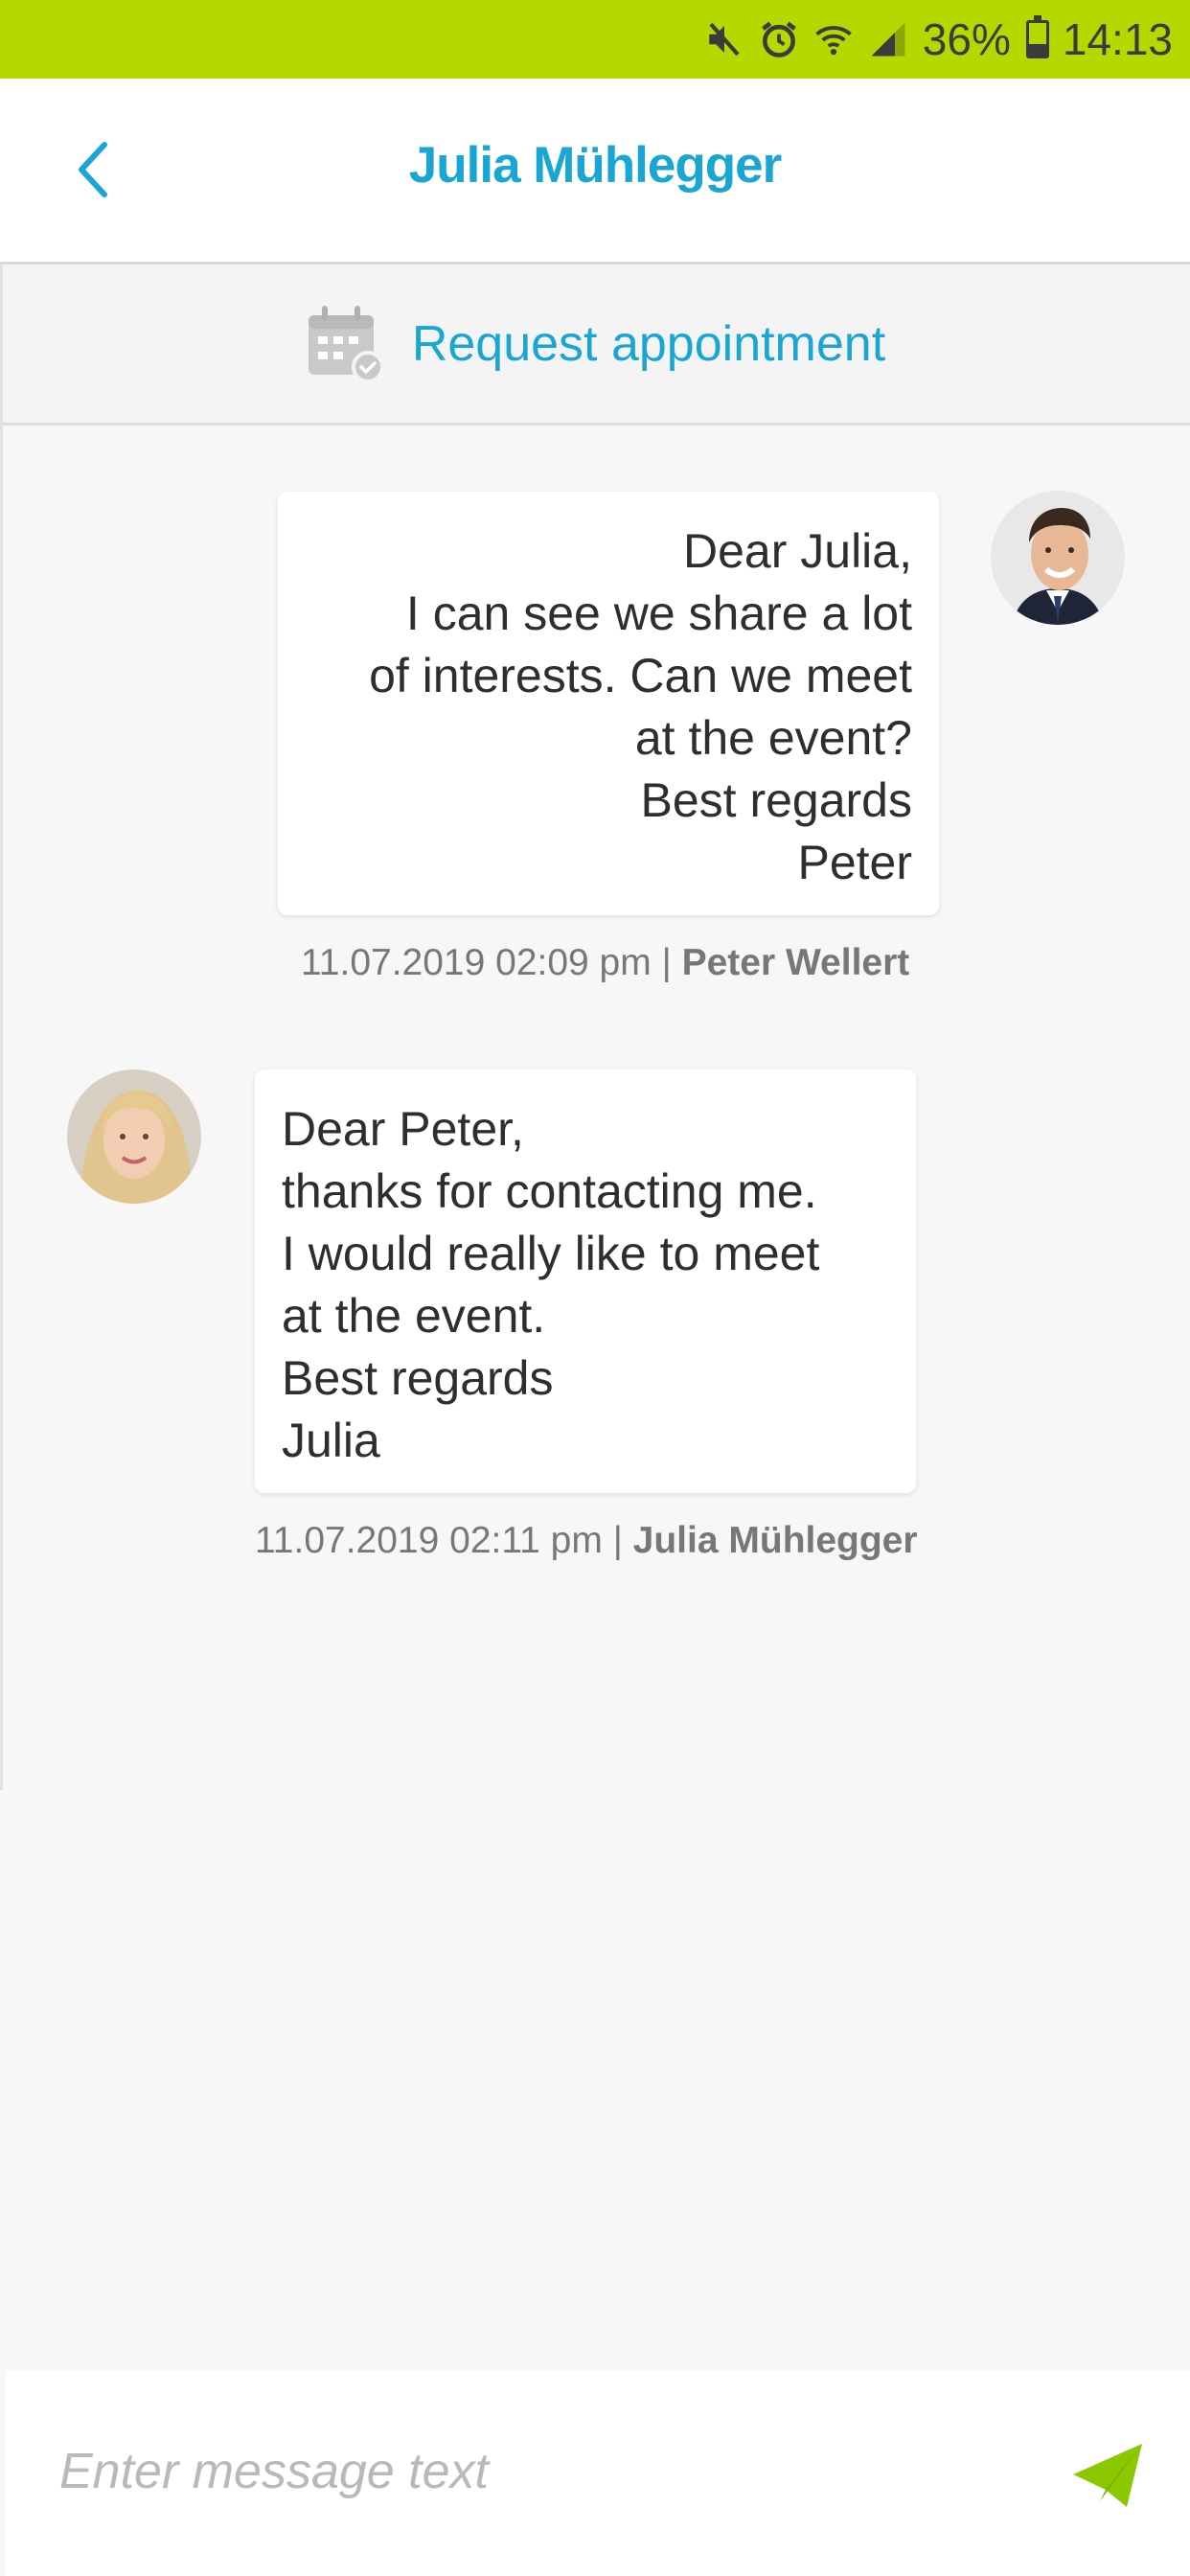  What do you see at coordinates (795, 962) in the screenshot?
I see `message-sender: Peter Wellert` at bounding box center [795, 962].